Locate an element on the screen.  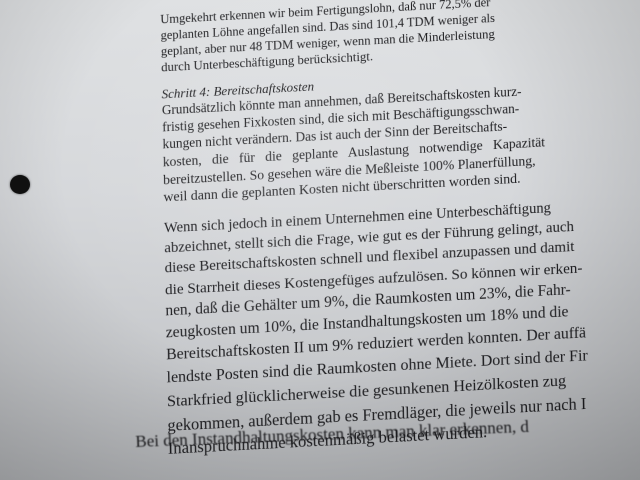
punch-hole is located at coordinates (20, 184).